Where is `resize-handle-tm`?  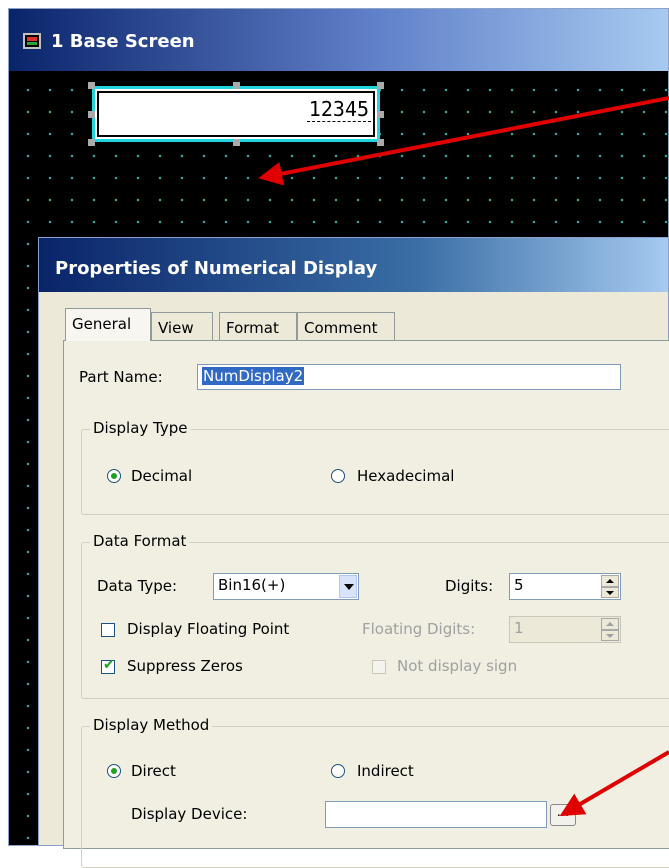
resize-handle-tm is located at coordinates (236, 85).